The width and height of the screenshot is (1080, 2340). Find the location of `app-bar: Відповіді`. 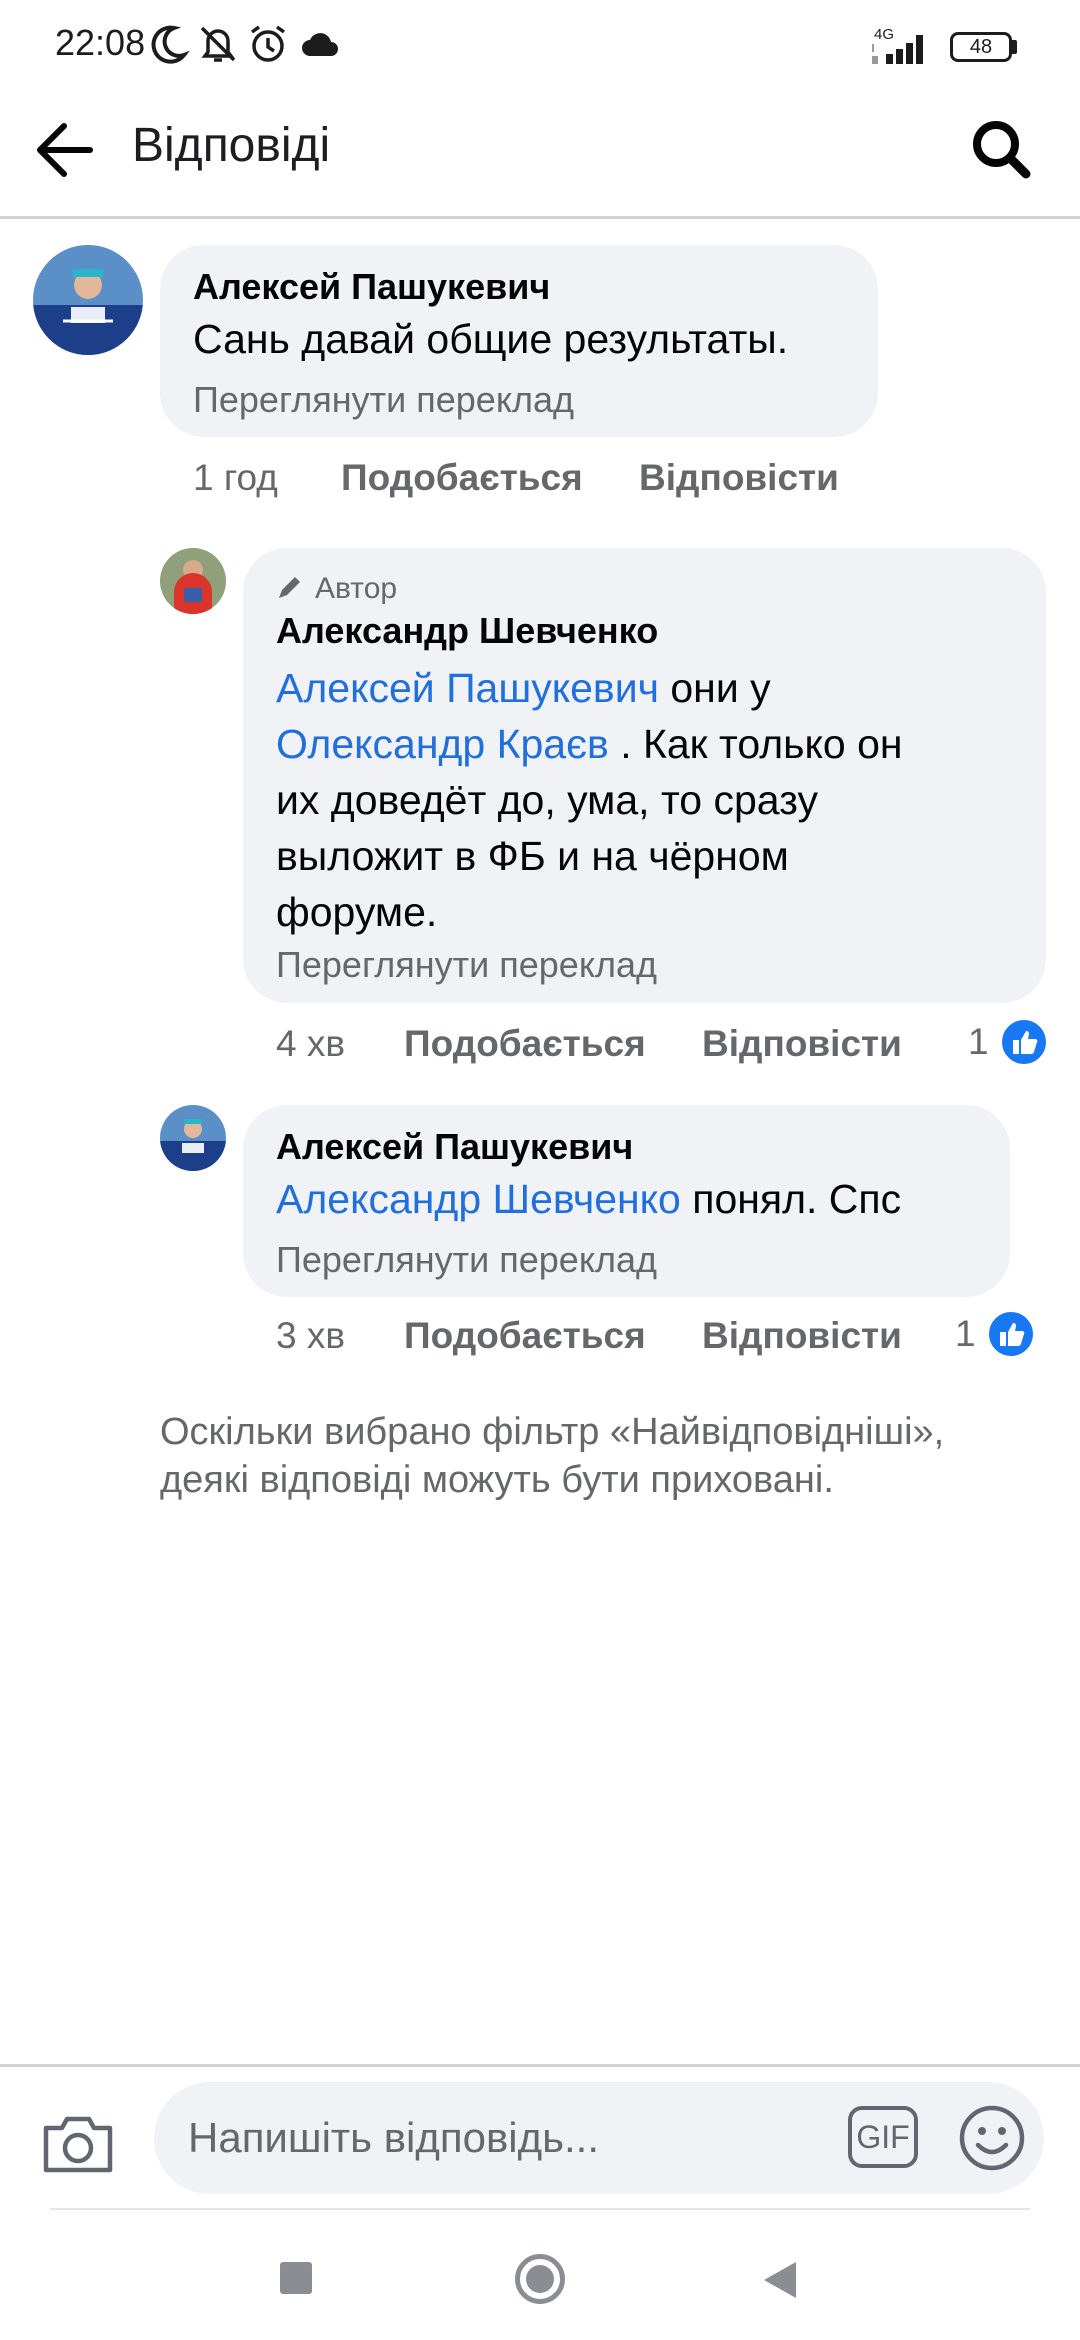

app-bar: Відповіді is located at coordinates (540, 154).